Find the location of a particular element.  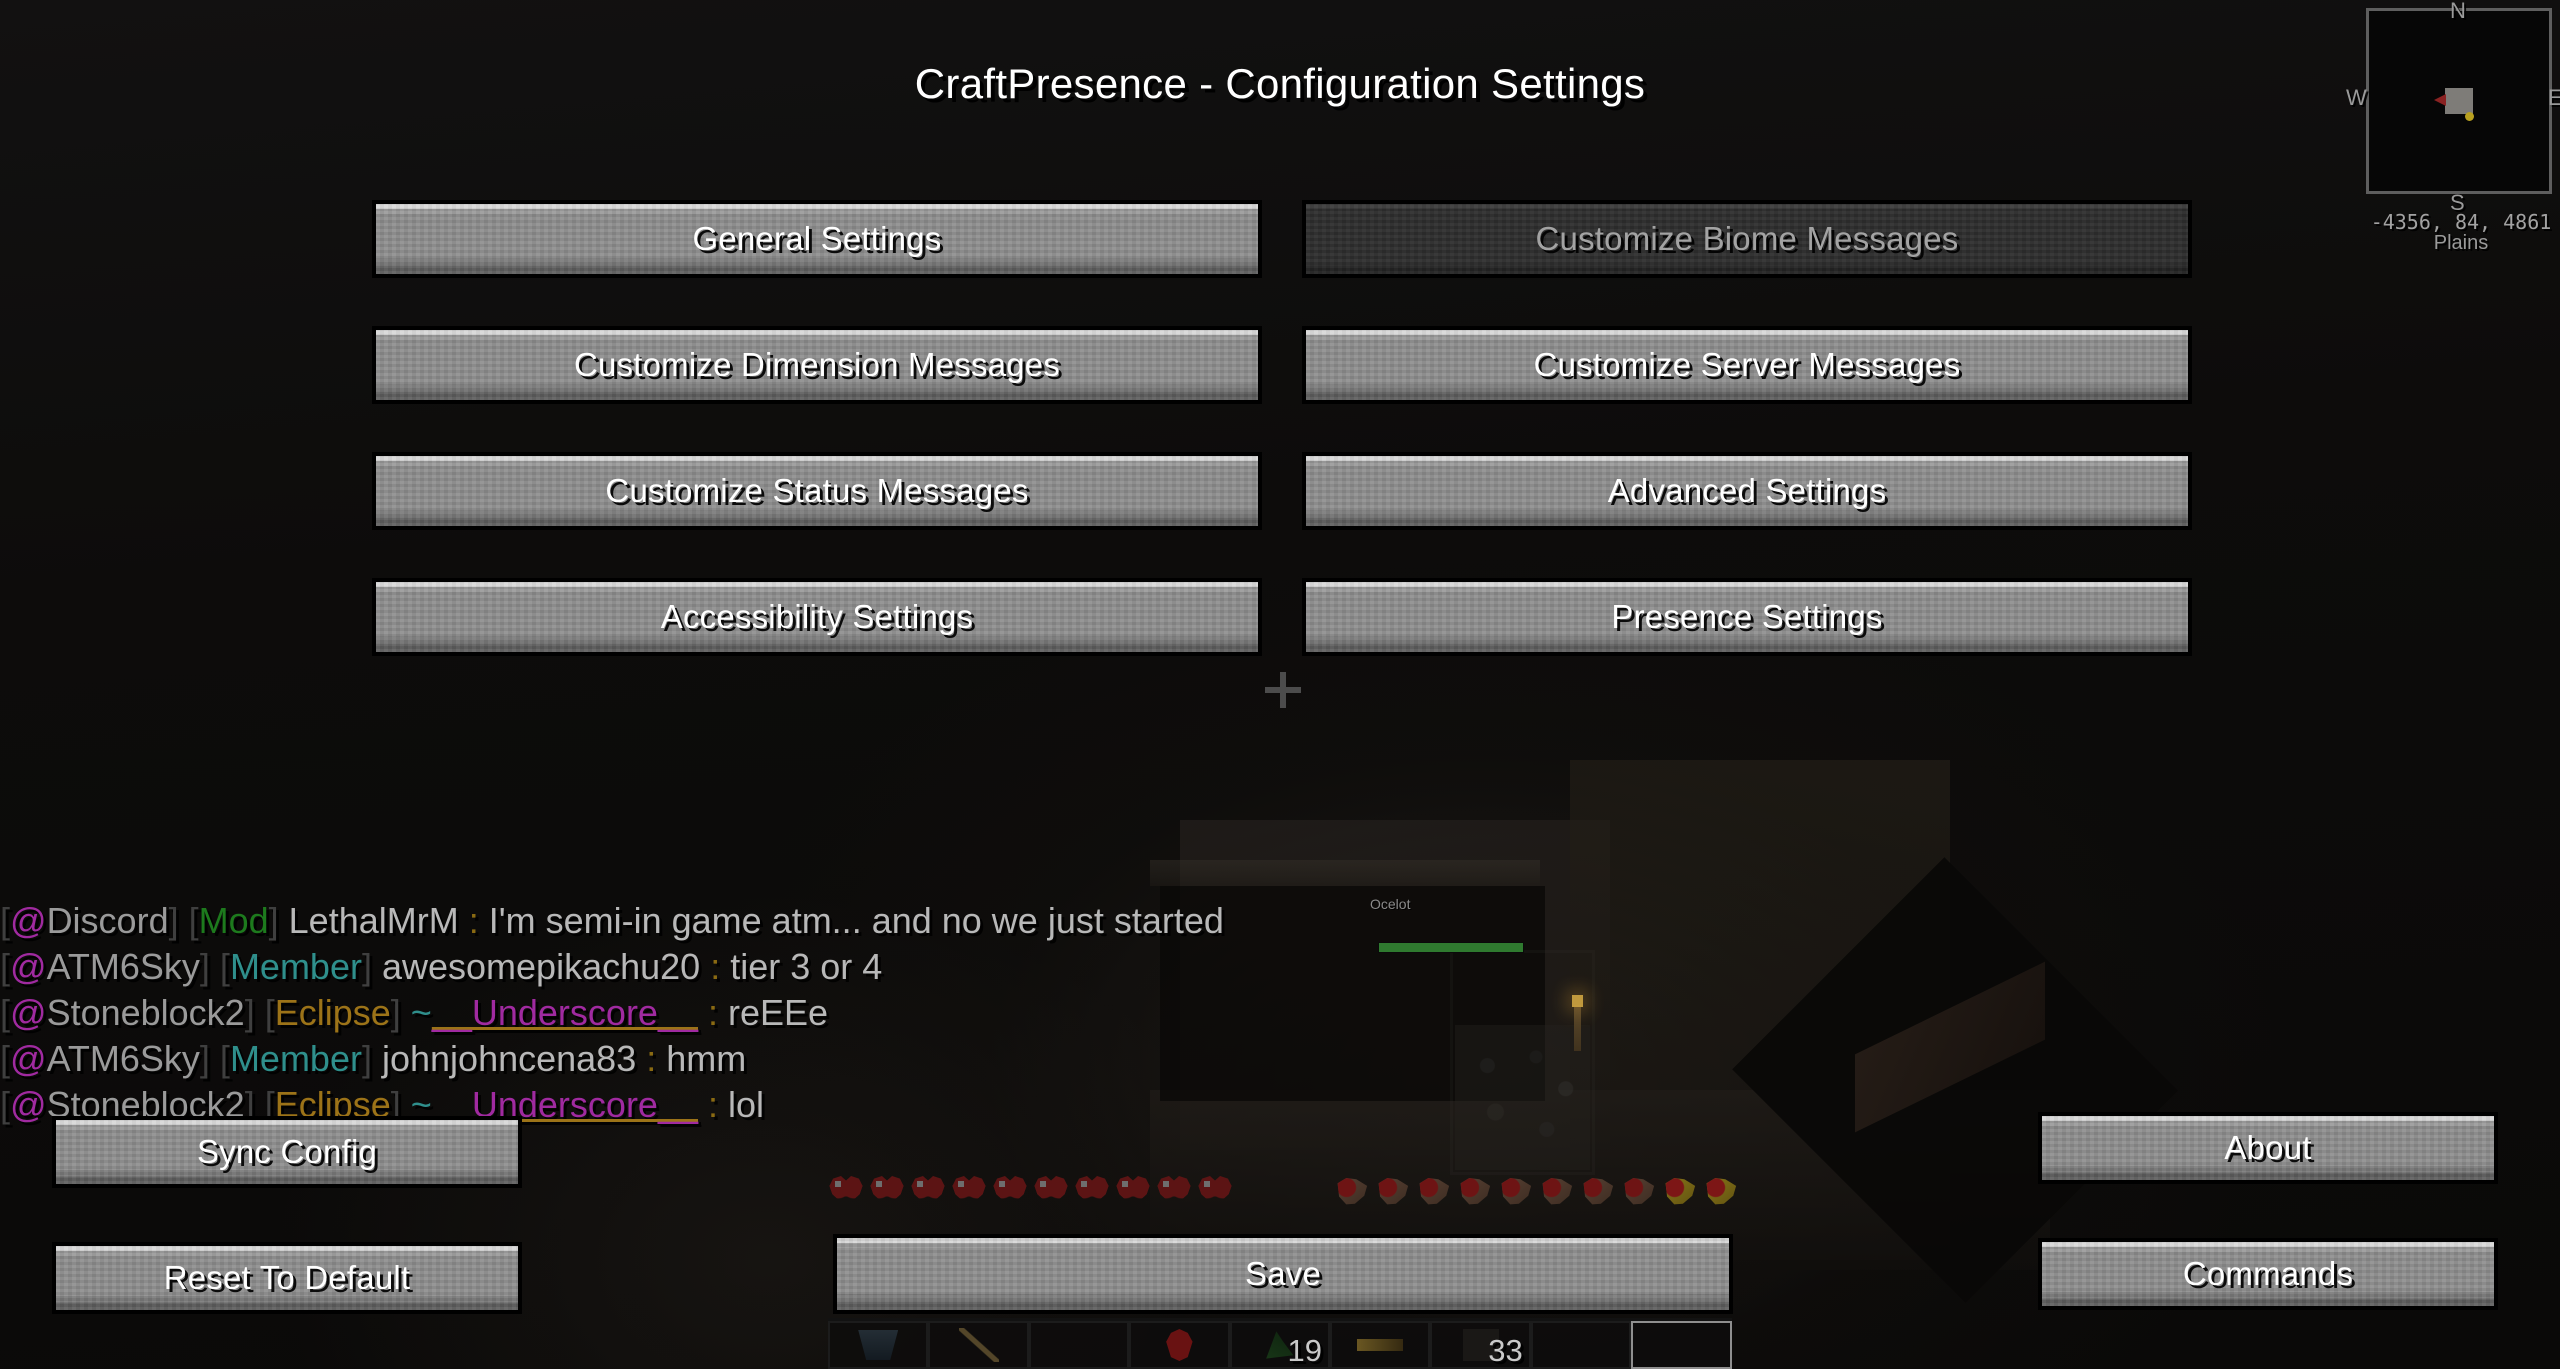

item-count: 19 is located at coordinates (1304, 1350).